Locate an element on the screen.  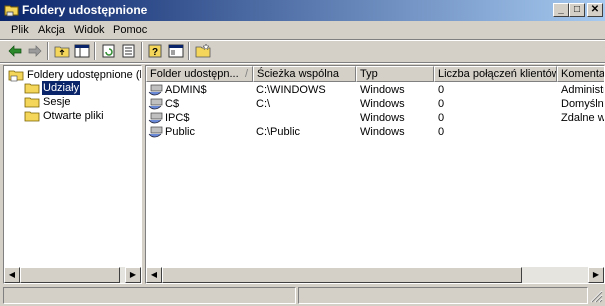
tree-root-label: Foldery udostępnione (lokal is located at coordinates (84, 75).